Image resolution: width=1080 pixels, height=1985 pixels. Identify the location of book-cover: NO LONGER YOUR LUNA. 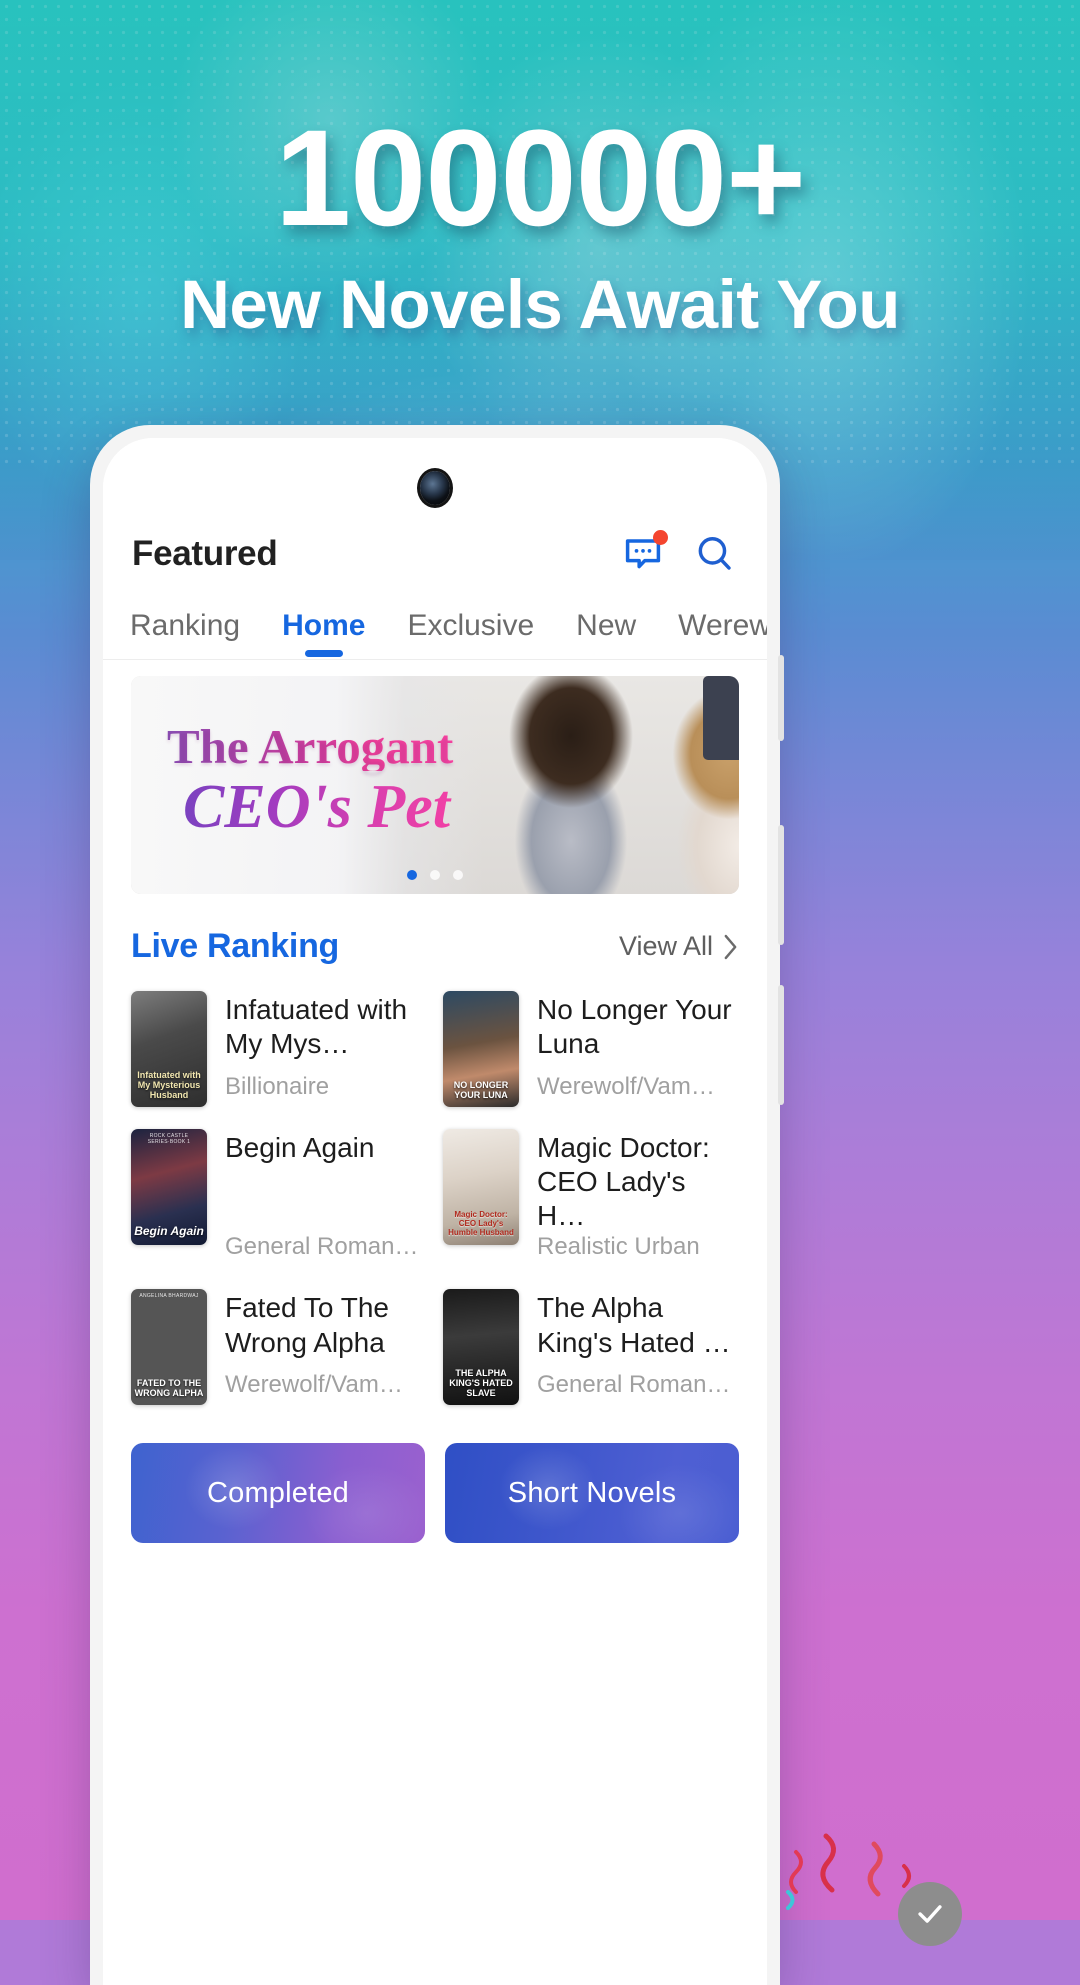
(481, 1049).